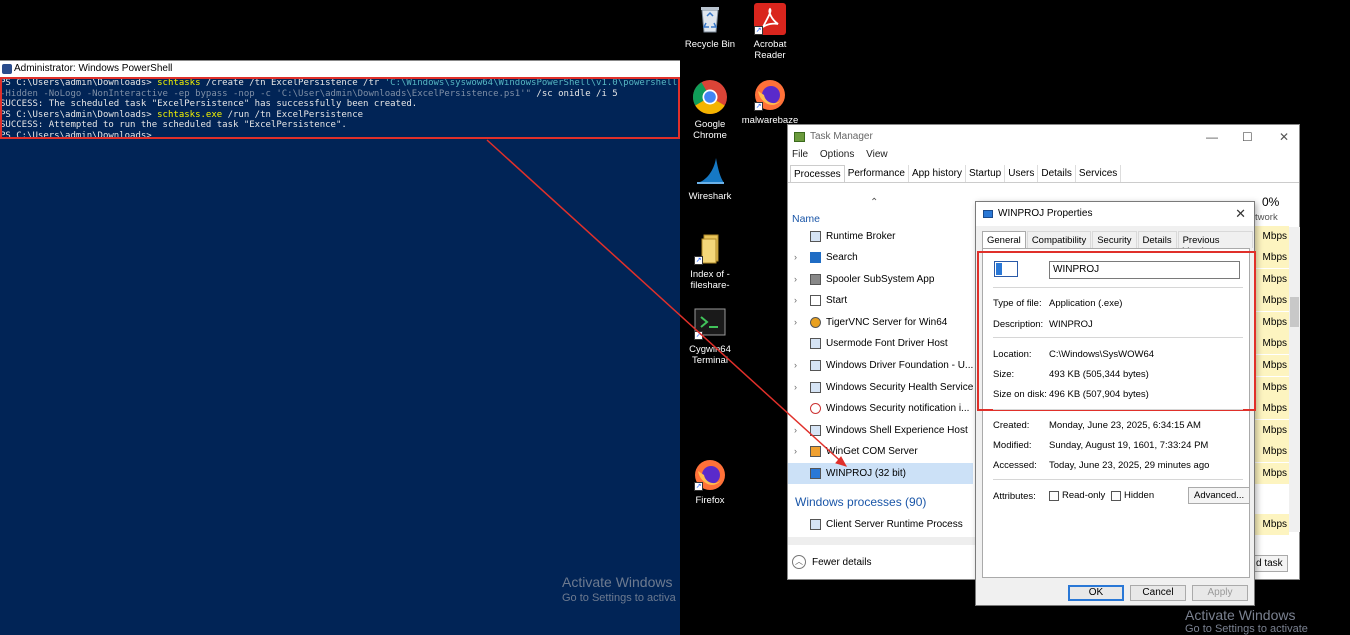  Describe the element at coordinates (1059, 239) in the screenshot. I see `tab-compatibility: Compatibility` at that location.